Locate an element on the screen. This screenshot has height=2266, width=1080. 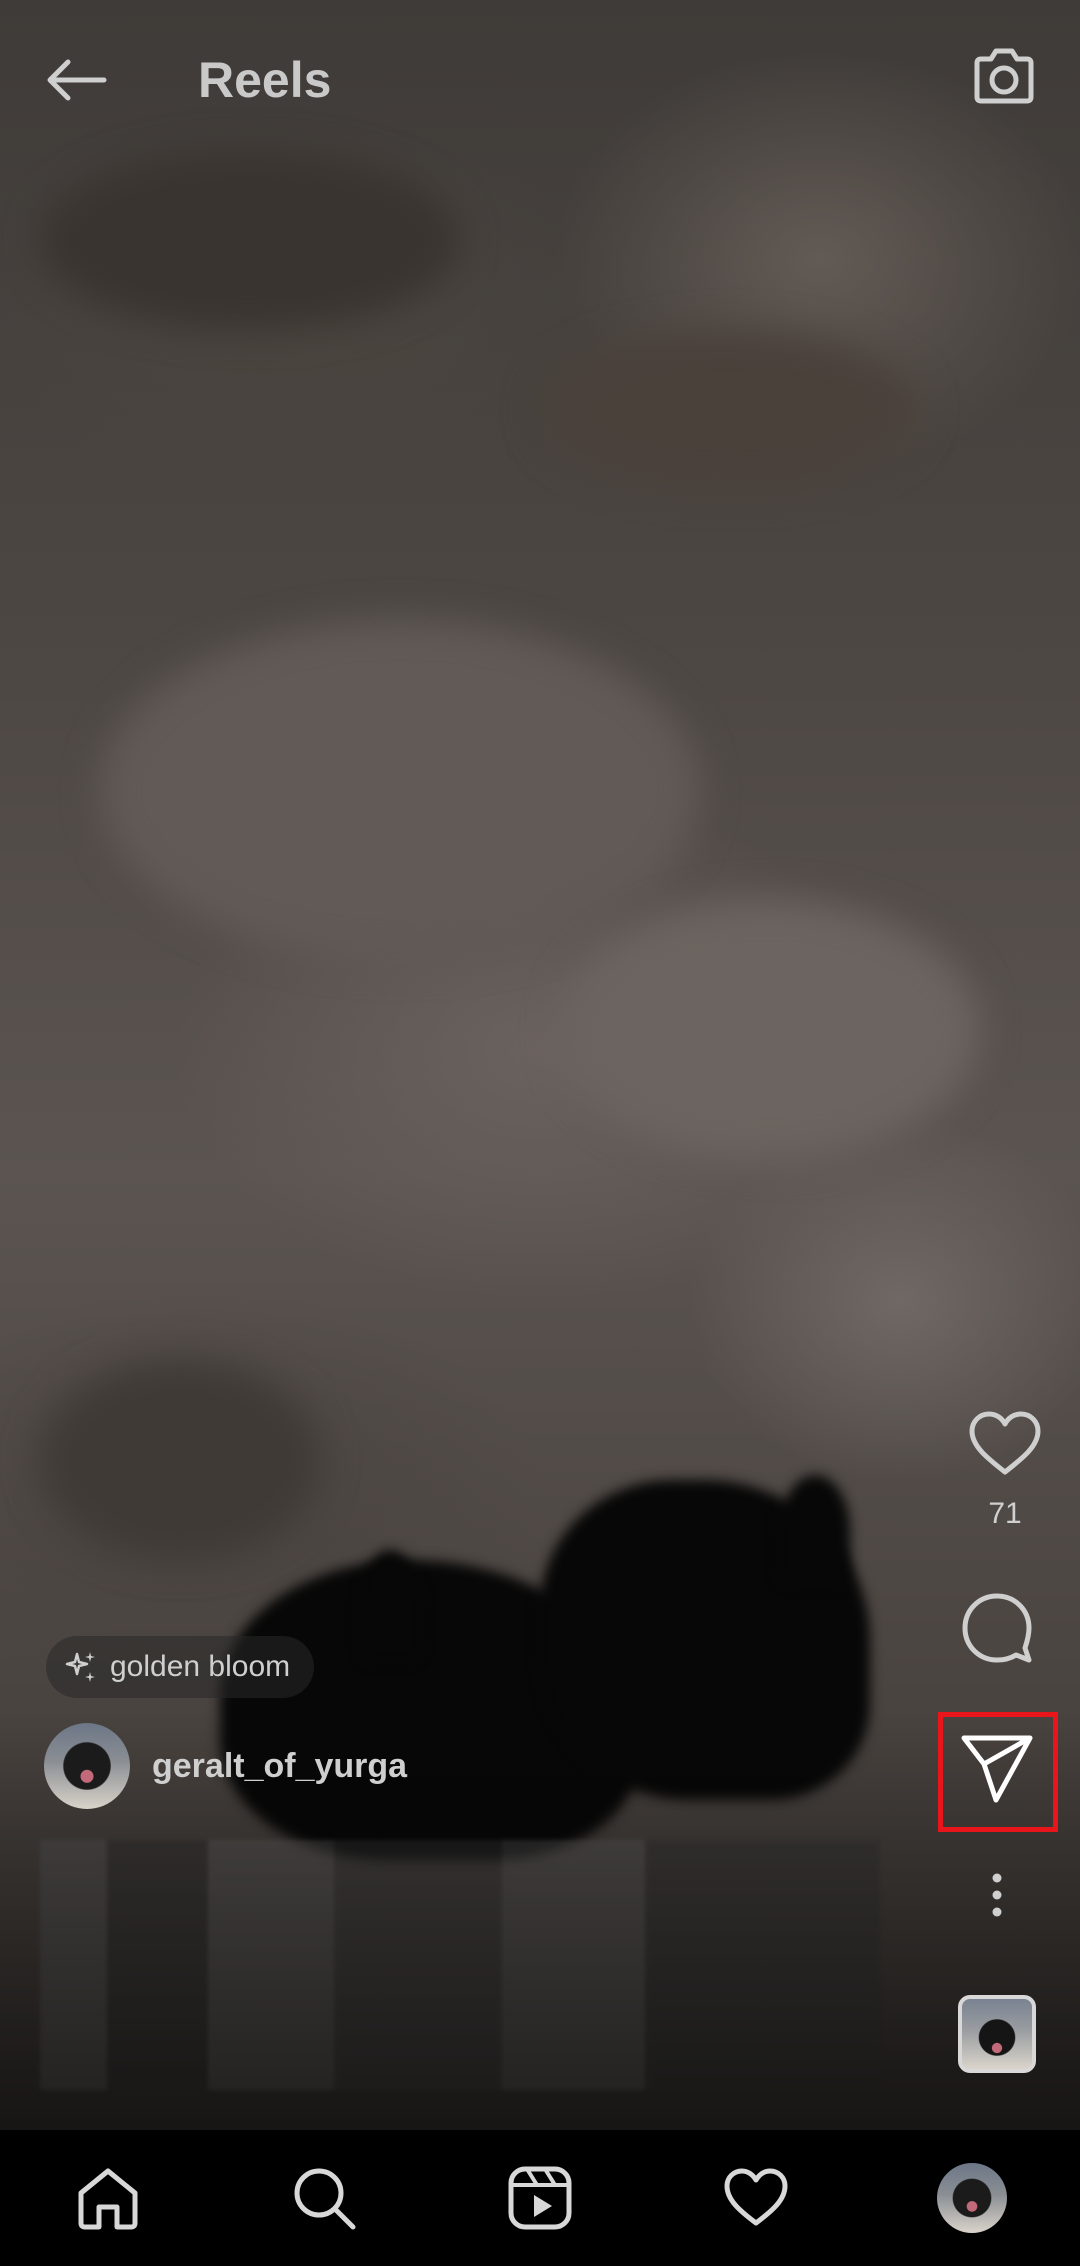
like-count: 71 is located at coordinates (1005, 1513).